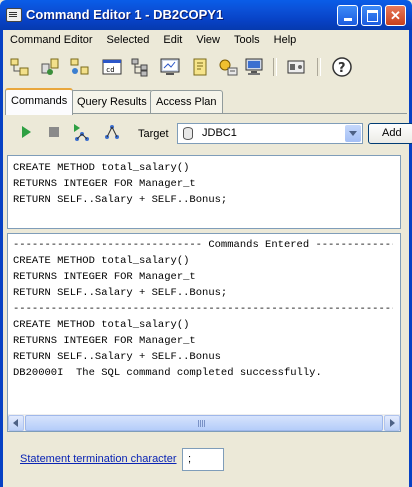 The image size is (412, 487). I want to click on target-select: JDBC1, so click(270, 133).